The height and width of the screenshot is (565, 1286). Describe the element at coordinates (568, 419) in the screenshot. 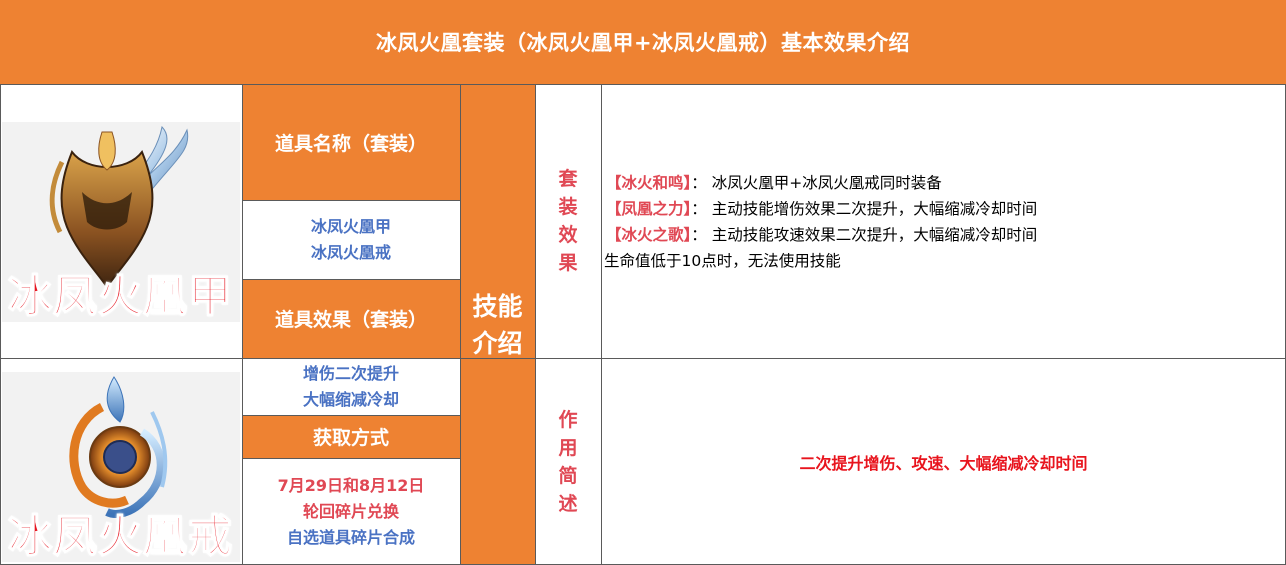

I see `summary-char-1: 作` at that location.